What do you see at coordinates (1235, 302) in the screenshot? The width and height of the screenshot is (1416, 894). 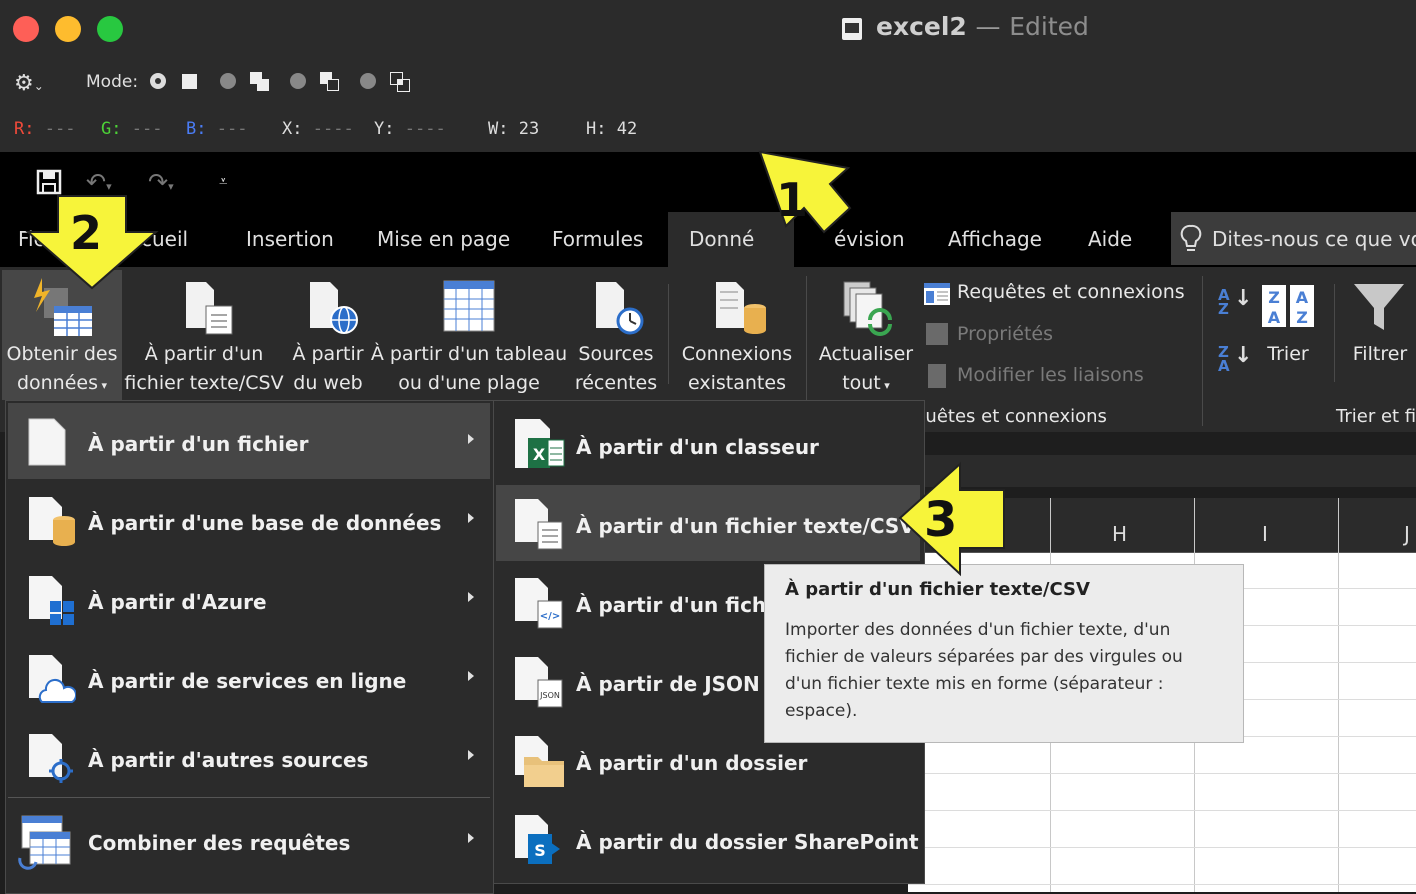 I see `sort-az-icon: A Z ↓` at bounding box center [1235, 302].